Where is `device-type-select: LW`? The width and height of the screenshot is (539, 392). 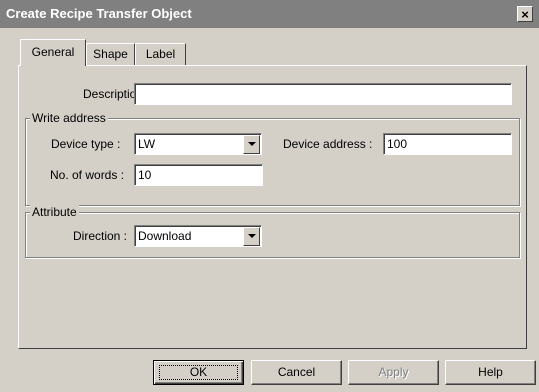
device-type-select: LW is located at coordinates (198, 144).